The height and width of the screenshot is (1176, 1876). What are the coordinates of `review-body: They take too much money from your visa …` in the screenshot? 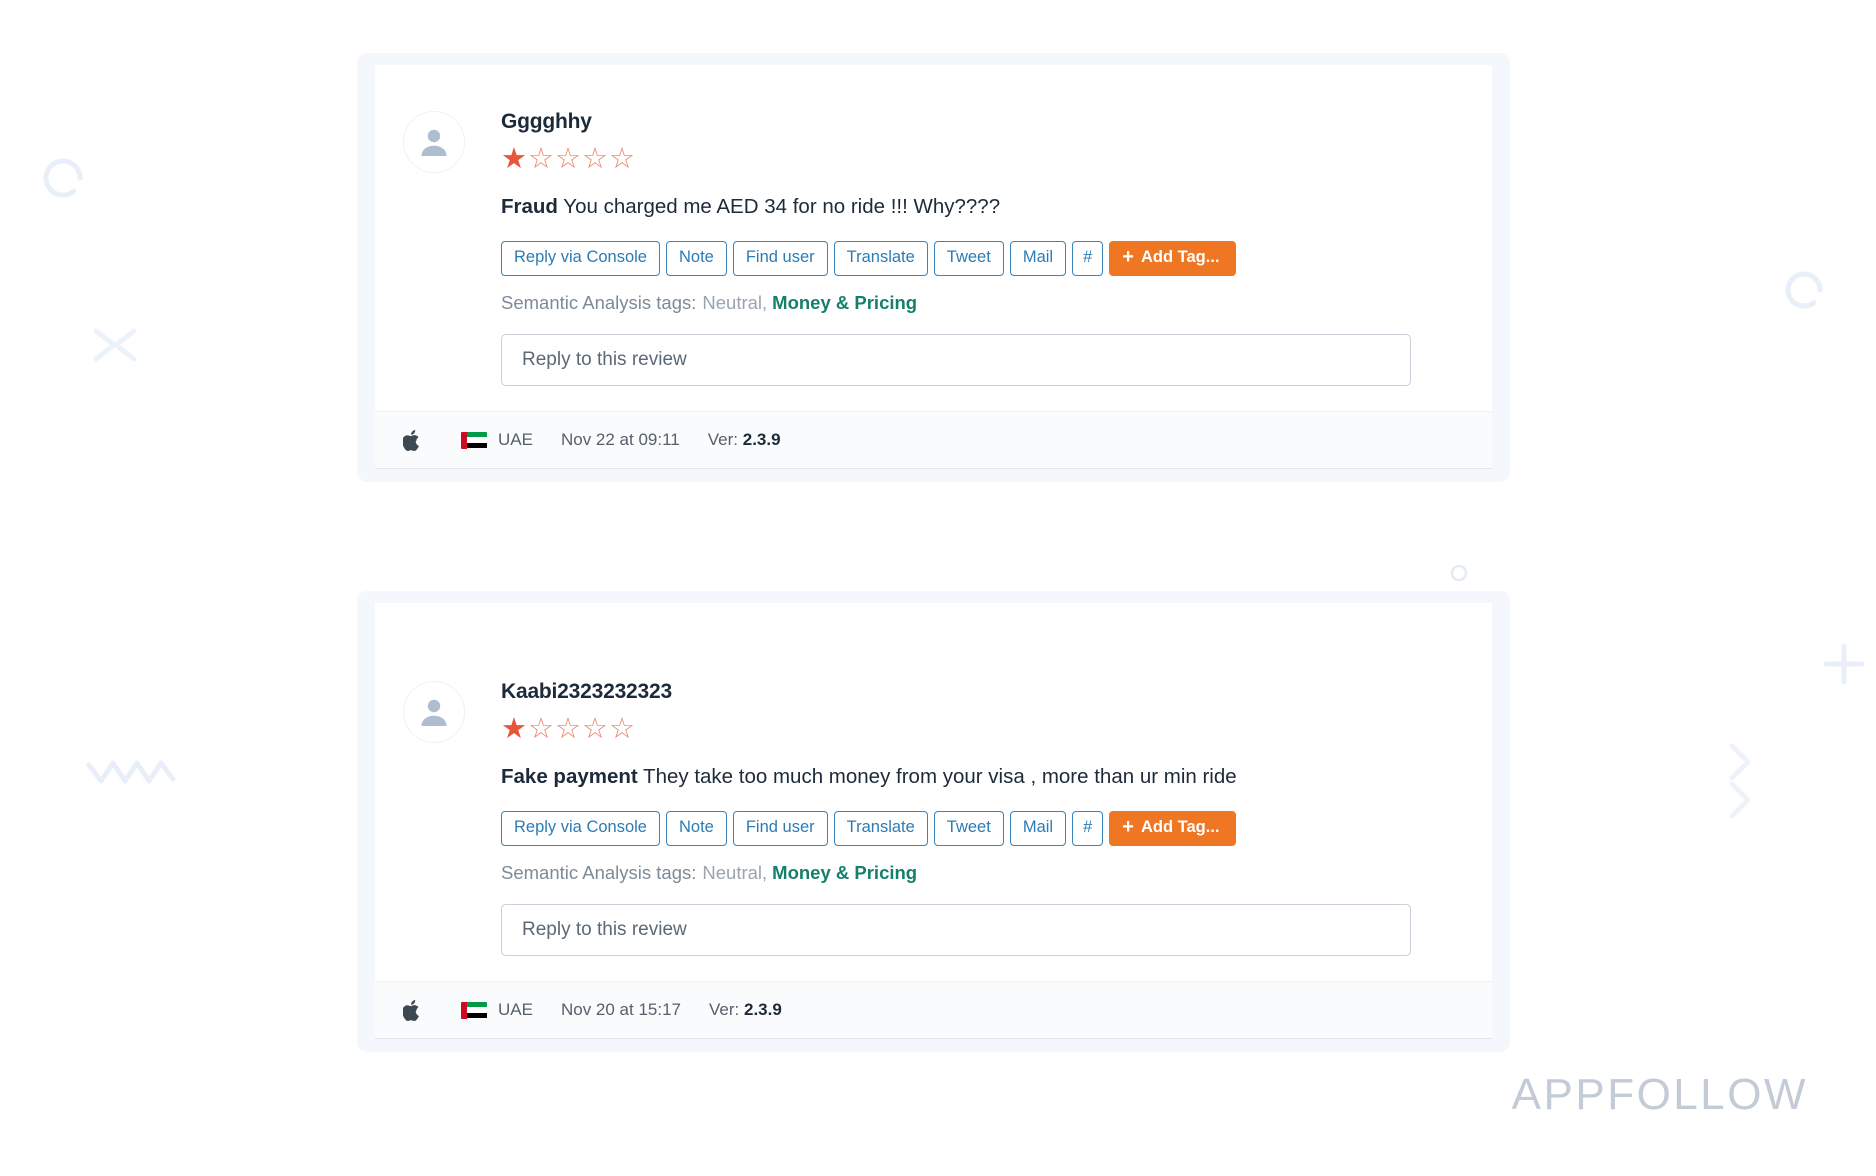 It's located at (937, 776).